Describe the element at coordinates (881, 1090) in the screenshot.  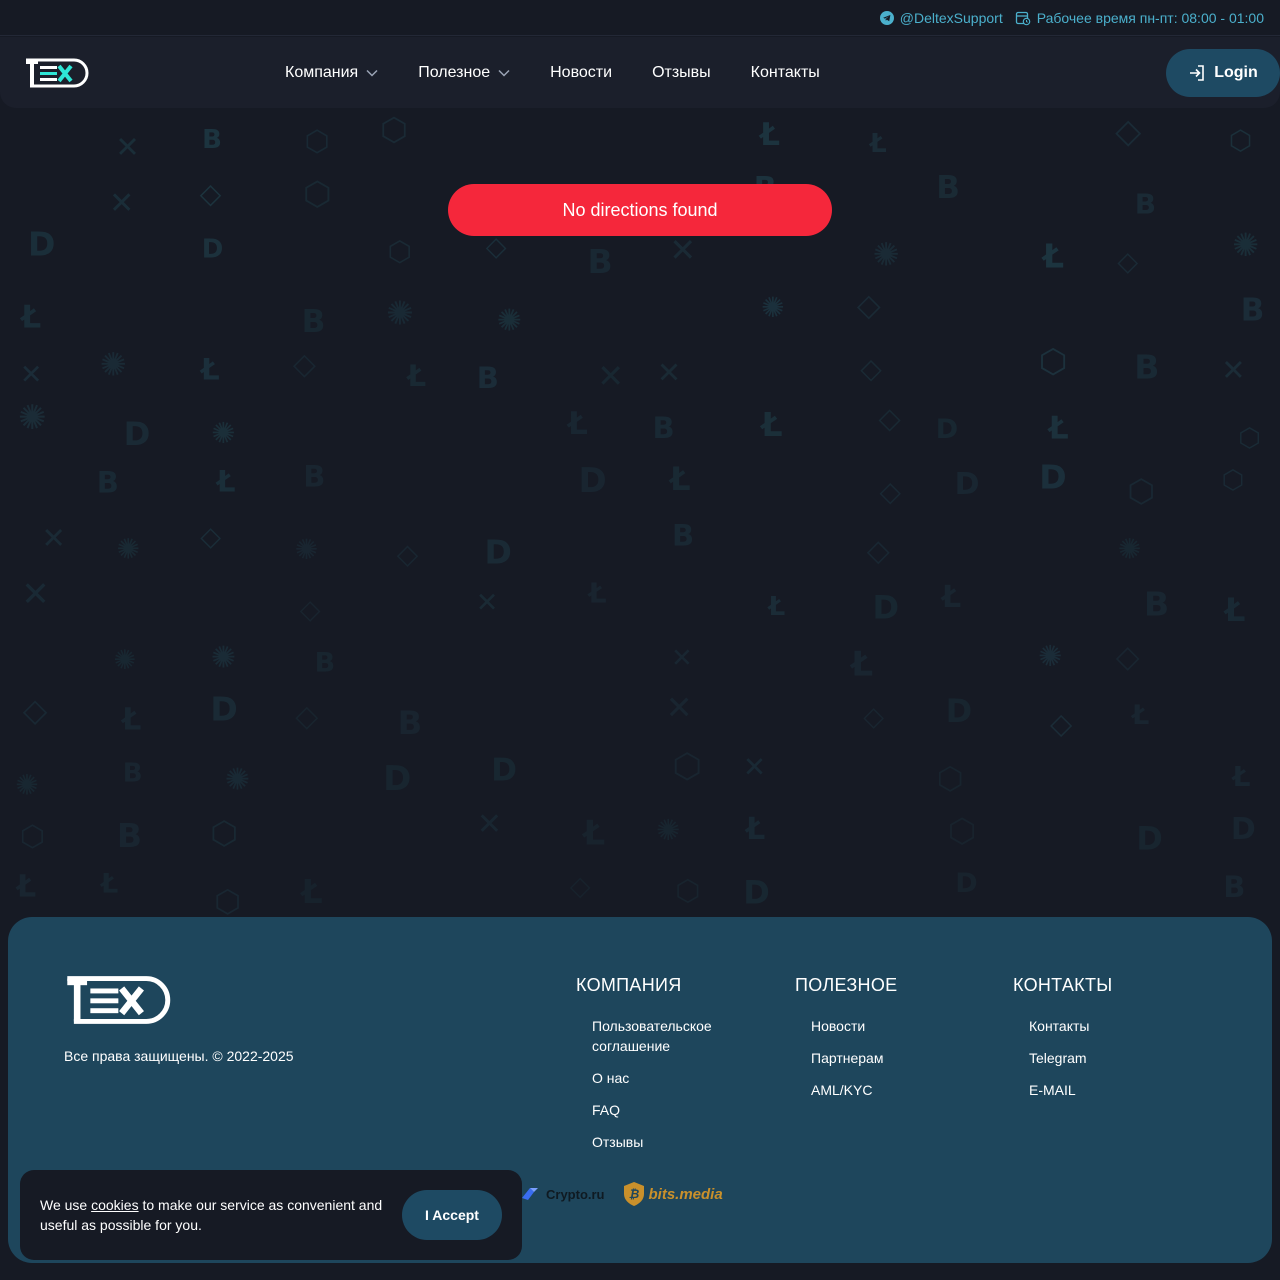
I see `footer-link-aml-kyc: AML/KYC` at that location.